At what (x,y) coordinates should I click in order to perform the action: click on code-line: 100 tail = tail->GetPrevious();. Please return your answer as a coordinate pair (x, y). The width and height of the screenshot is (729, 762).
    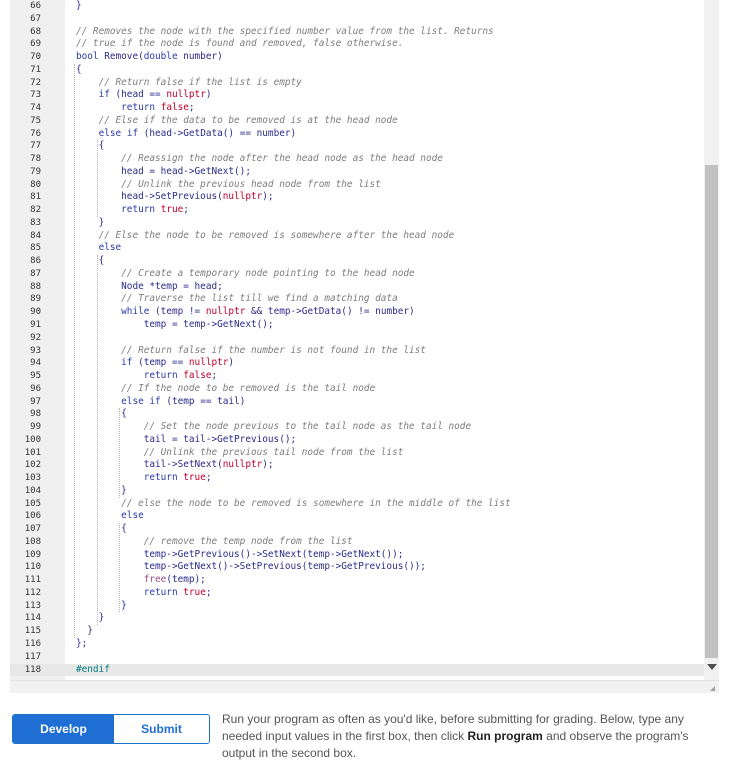
    Looking at the image, I should click on (357, 440).